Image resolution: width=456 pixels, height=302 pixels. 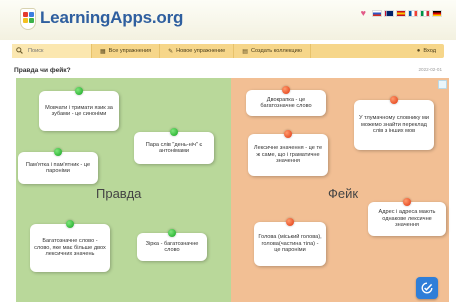 I want to click on login-label: Вход, so click(x=429, y=51).